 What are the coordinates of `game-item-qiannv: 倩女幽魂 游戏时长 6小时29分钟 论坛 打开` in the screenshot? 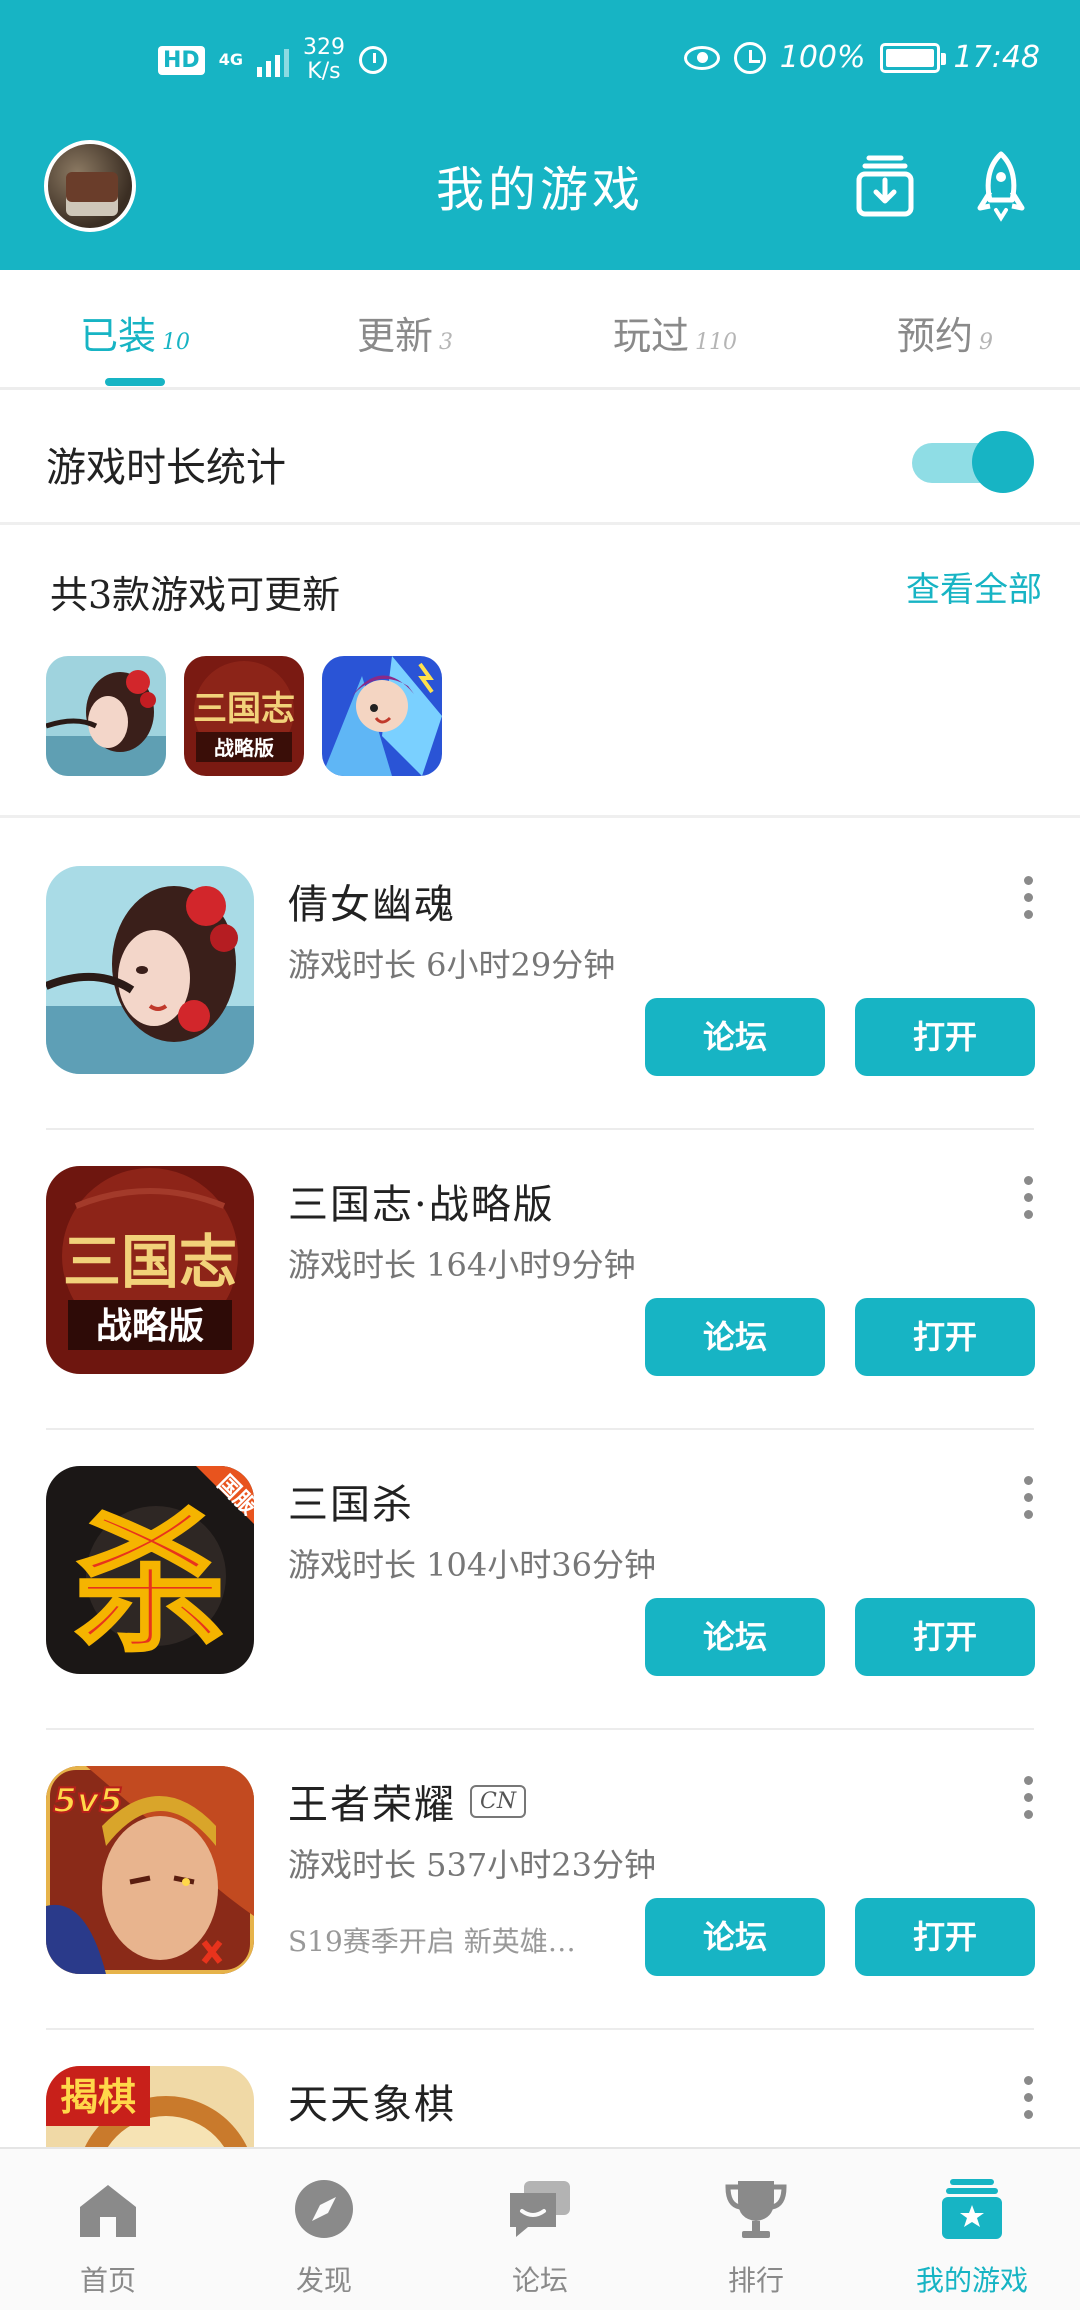 It's located at (540, 980).